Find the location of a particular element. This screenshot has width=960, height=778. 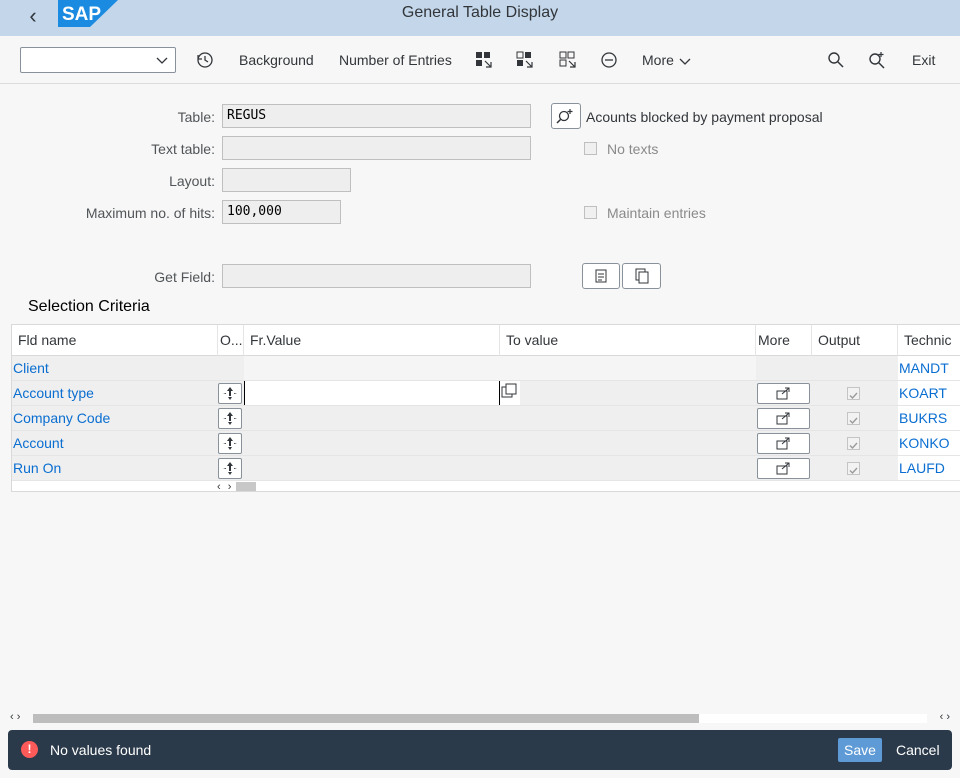

column-header: Fld name is located at coordinates (115, 340).